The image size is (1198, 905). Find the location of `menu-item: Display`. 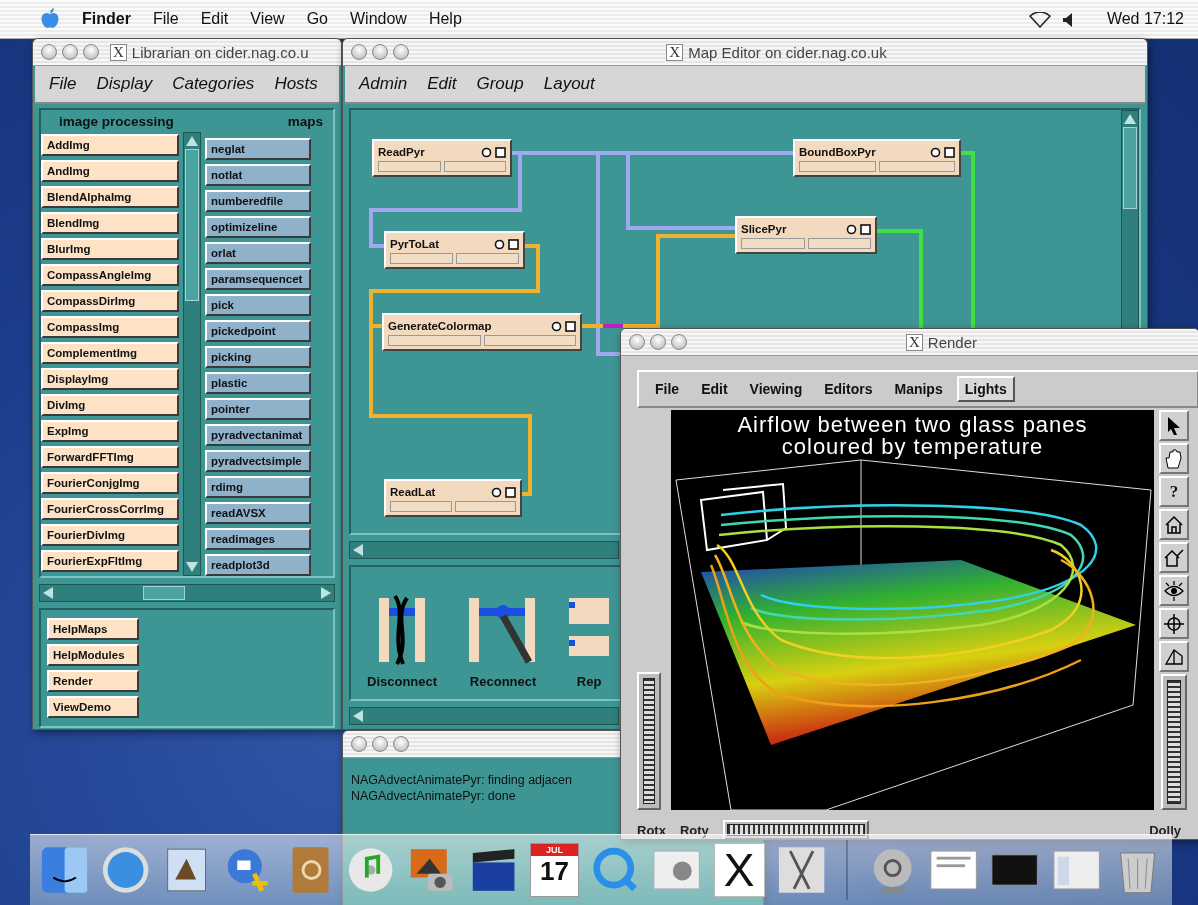

menu-item: Display is located at coordinates (124, 84).